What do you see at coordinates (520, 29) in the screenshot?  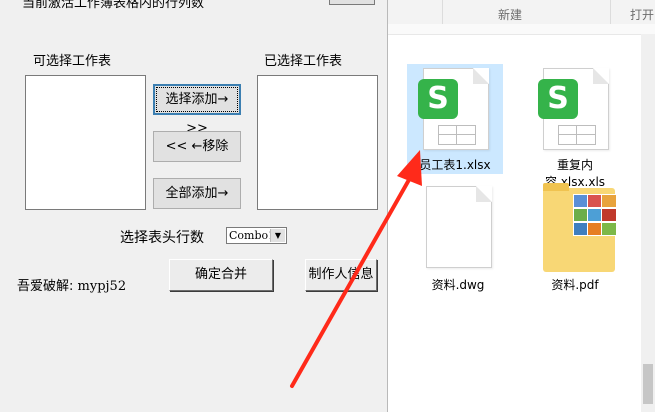 I see `address-strip` at bounding box center [520, 29].